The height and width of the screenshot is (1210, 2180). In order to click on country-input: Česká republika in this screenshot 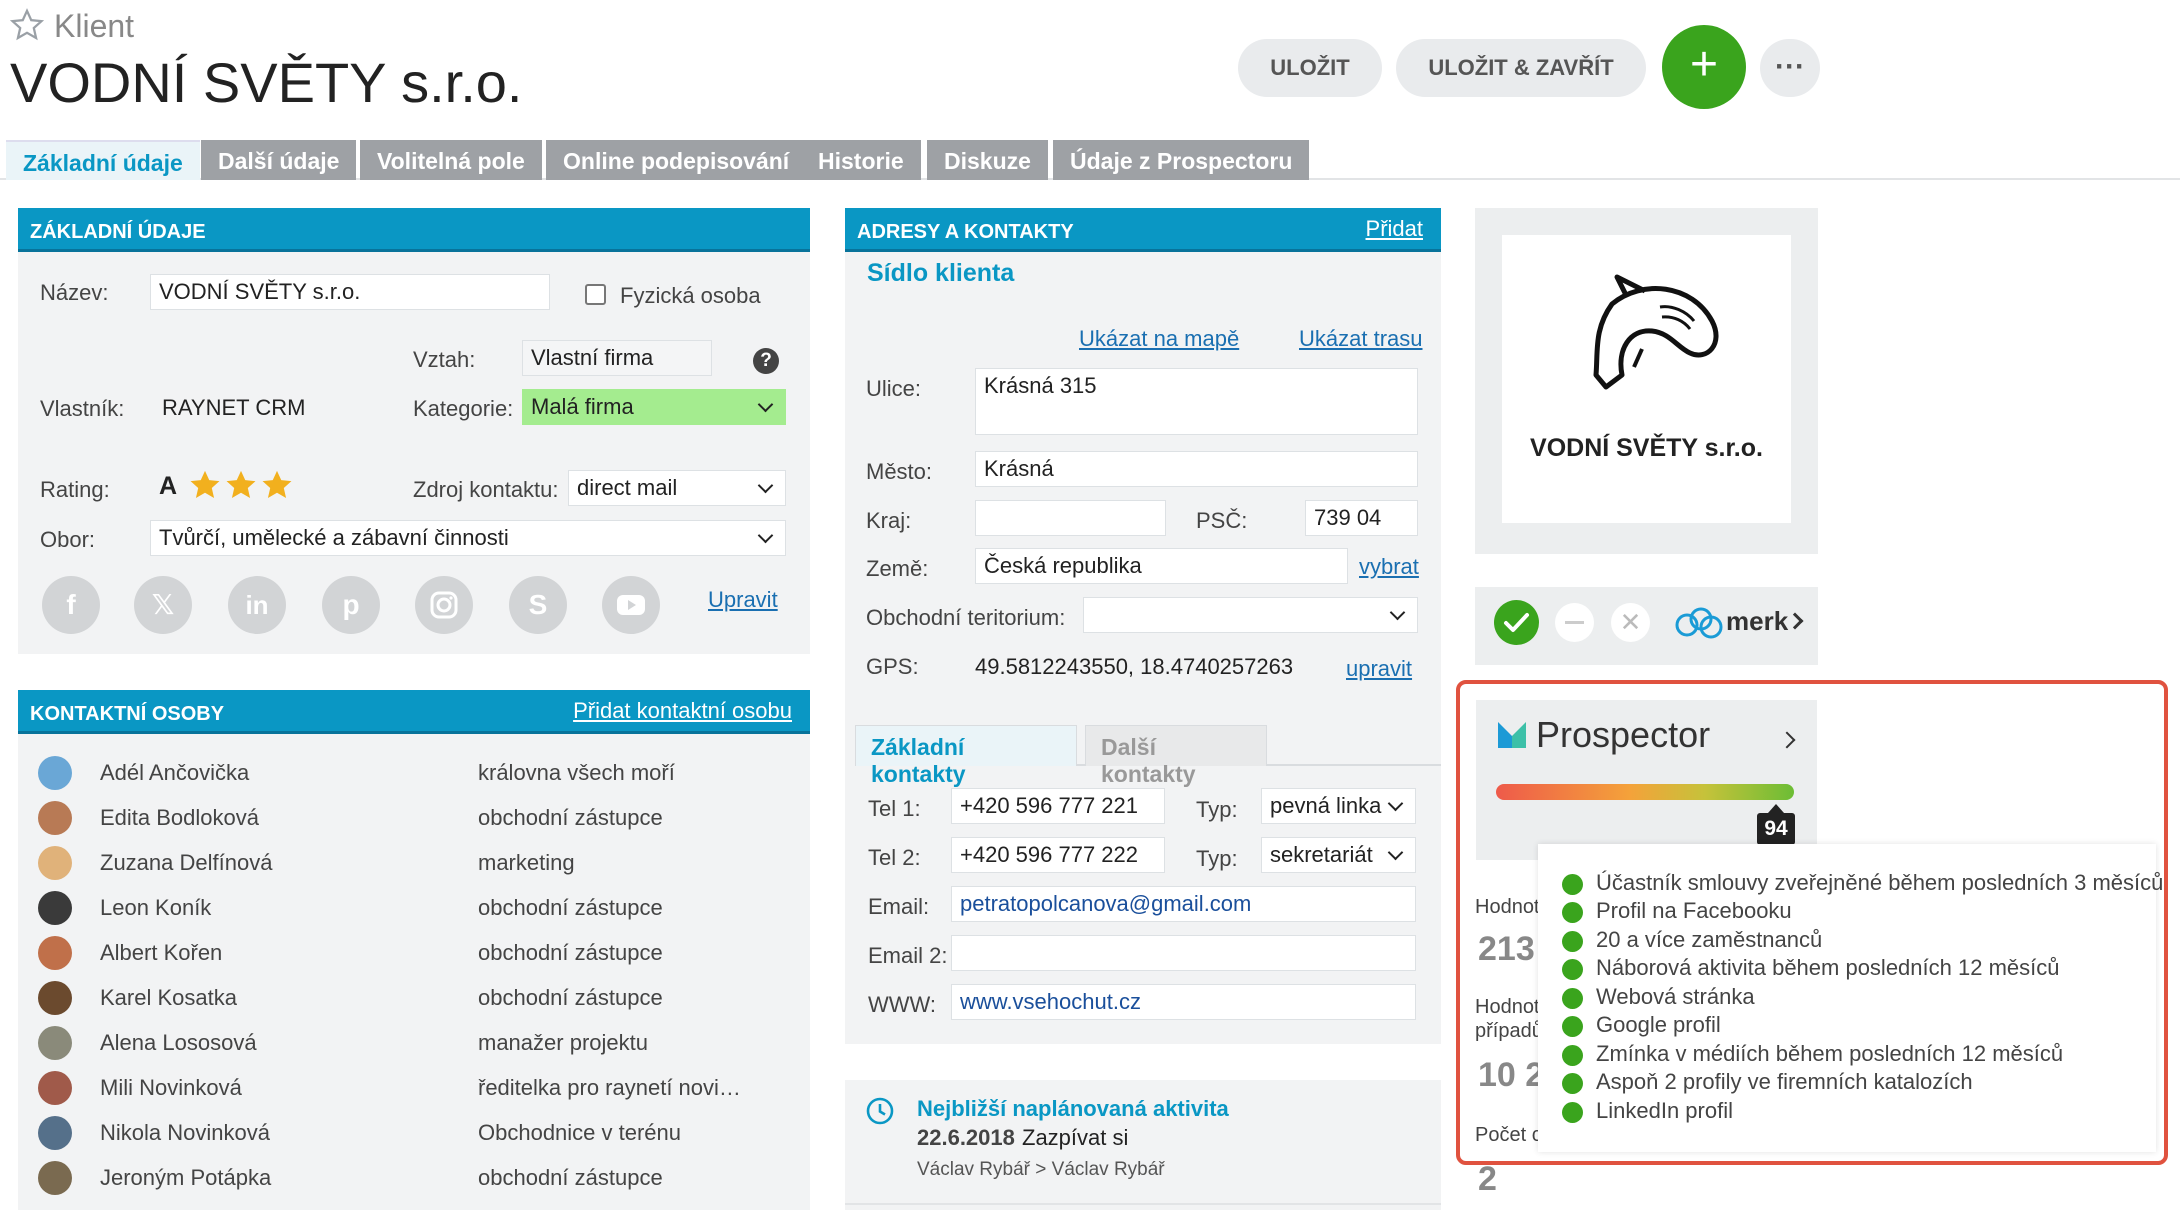, I will do `click(1161, 566)`.